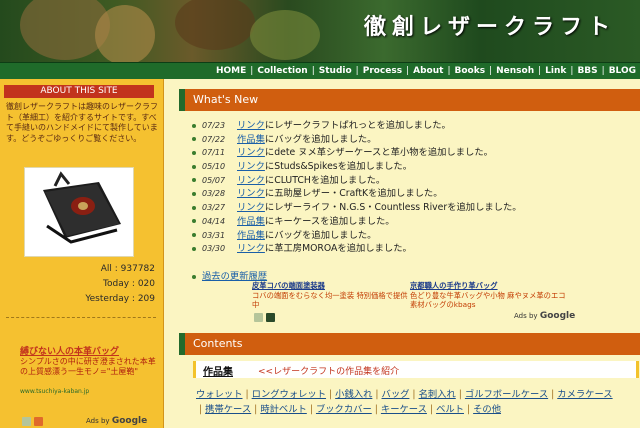 The image size is (640, 428). Describe the element at coordinates (587, 71) in the screenshot. I see `nav-bbs: BBS` at that location.